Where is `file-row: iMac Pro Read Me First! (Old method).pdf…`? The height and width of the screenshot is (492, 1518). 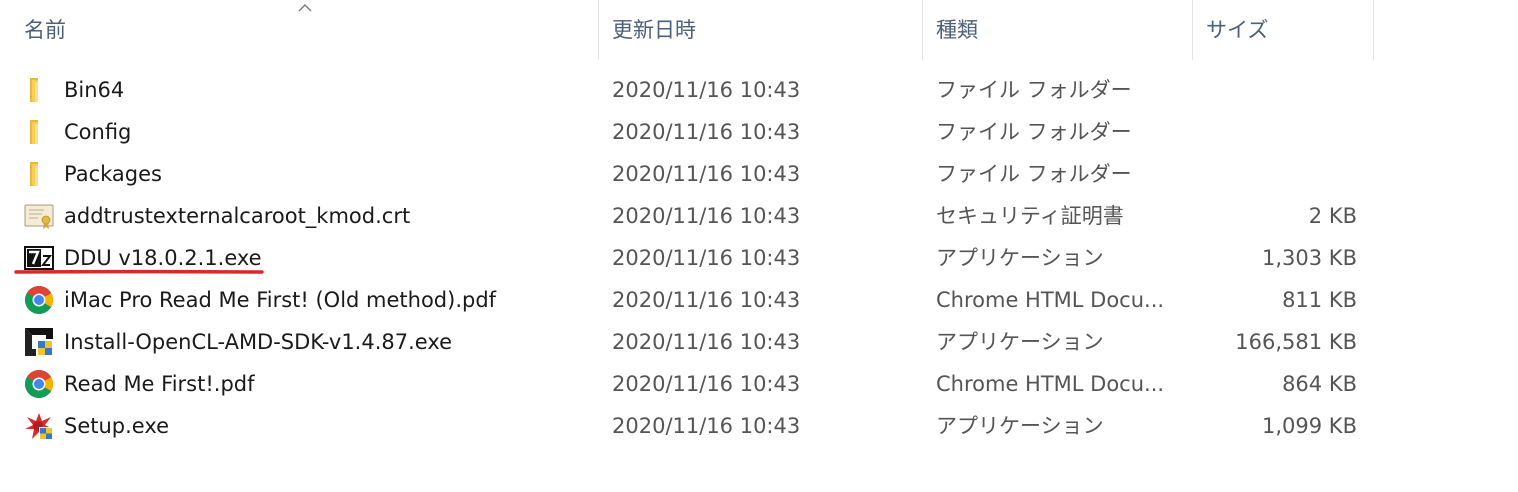
file-row: iMac Pro Read Me First! (Old method).pdf… is located at coordinates (759, 300).